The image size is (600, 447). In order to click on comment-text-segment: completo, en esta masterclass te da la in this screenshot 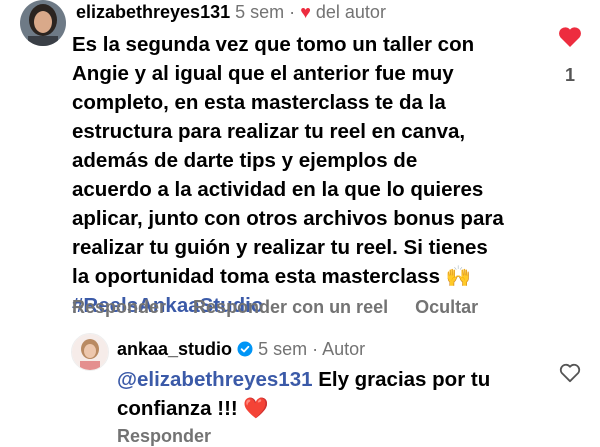, I will do `click(259, 102)`.